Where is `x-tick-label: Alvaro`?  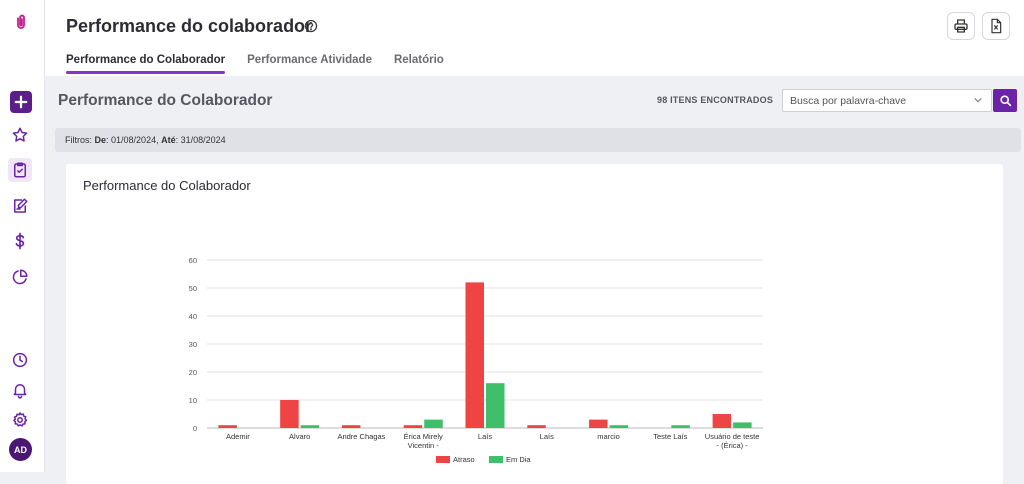
x-tick-label: Alvaro is located at coordinates (299, 436).